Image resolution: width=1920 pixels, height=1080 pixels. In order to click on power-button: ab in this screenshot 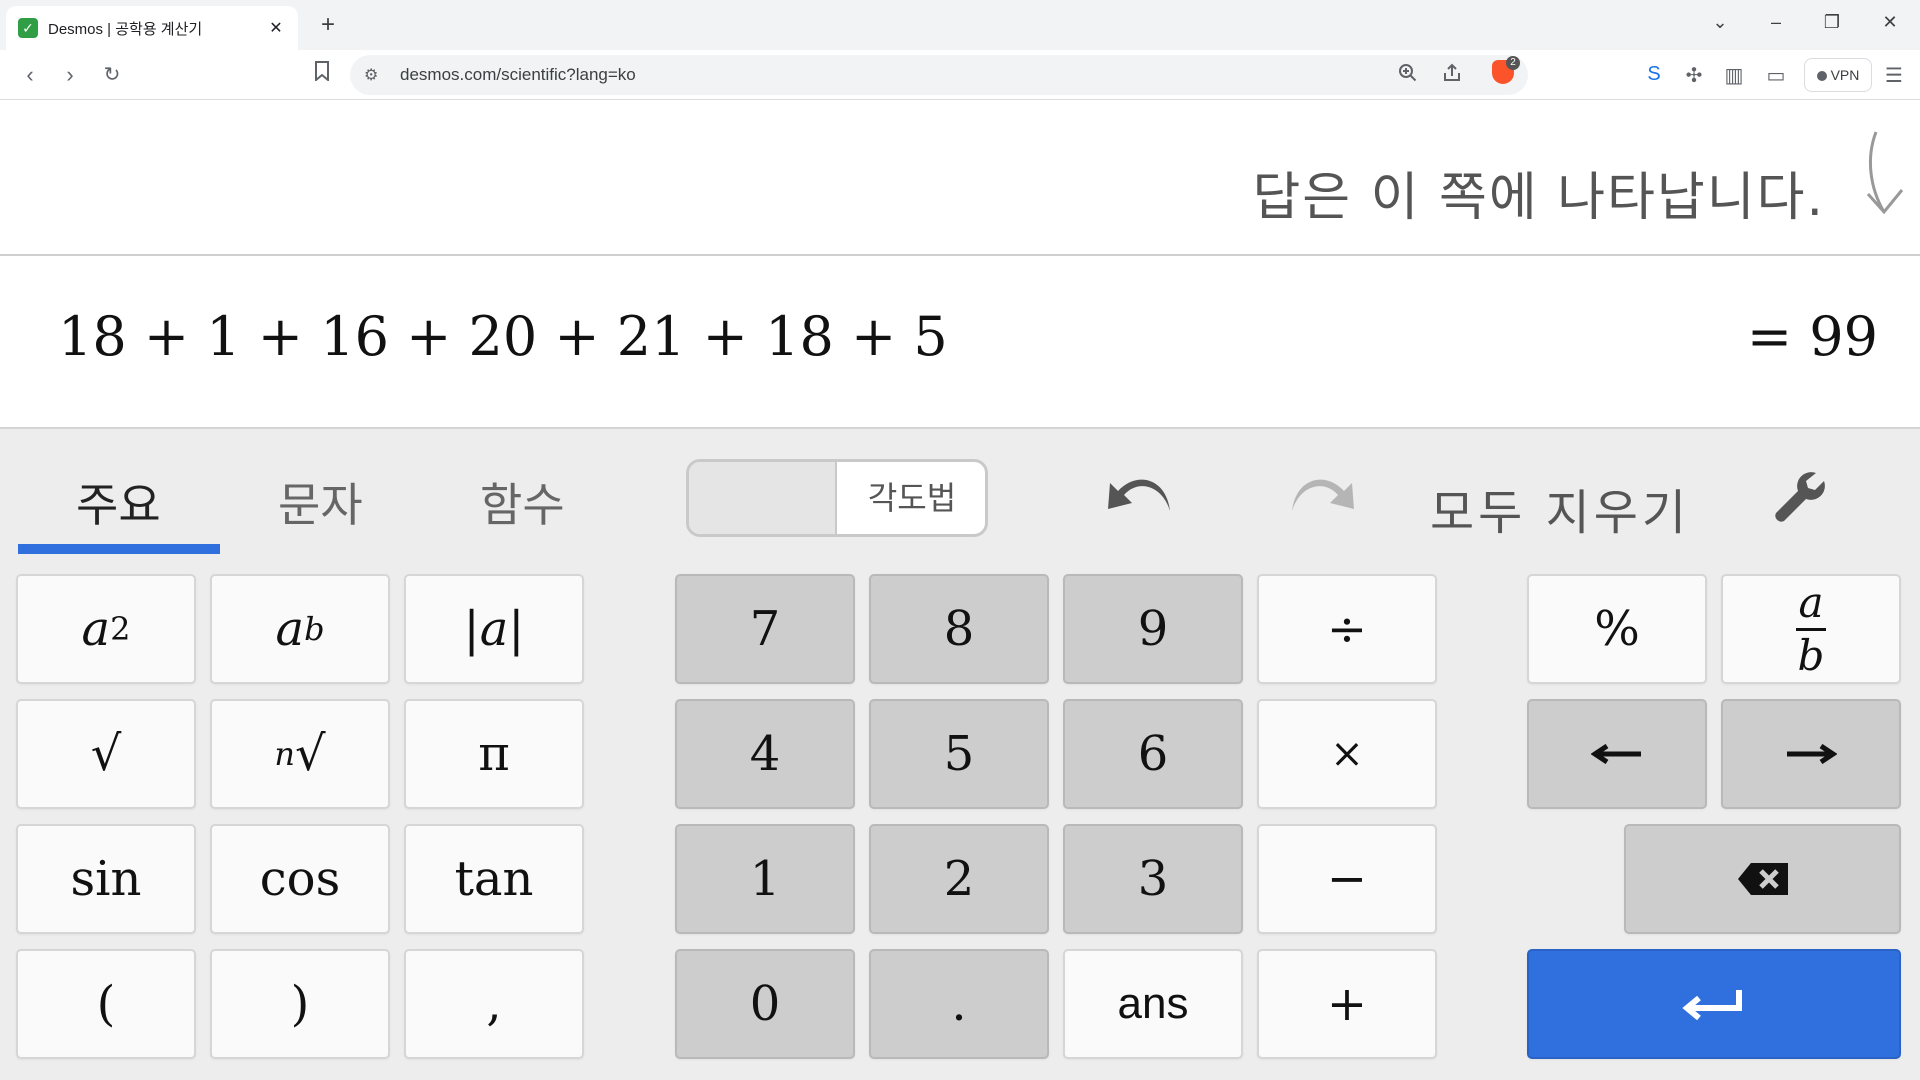, I will do `click(300, 629)`.